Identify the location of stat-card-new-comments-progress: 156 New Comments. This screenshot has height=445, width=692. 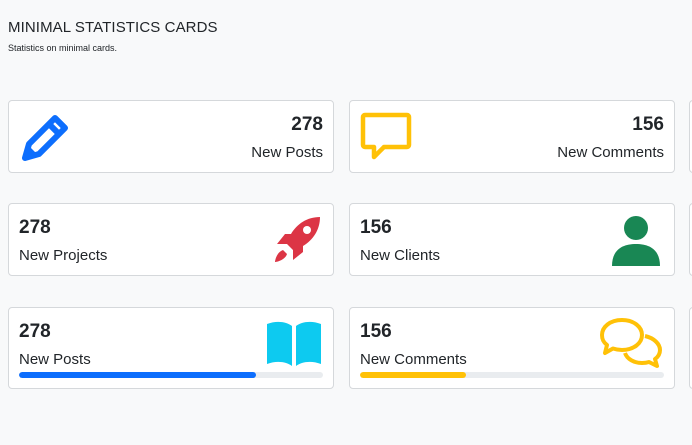
(512, 348).